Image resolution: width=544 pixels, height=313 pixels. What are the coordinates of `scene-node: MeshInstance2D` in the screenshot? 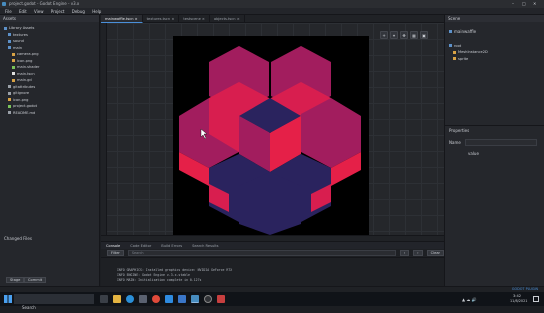 It's located at (470, 52).